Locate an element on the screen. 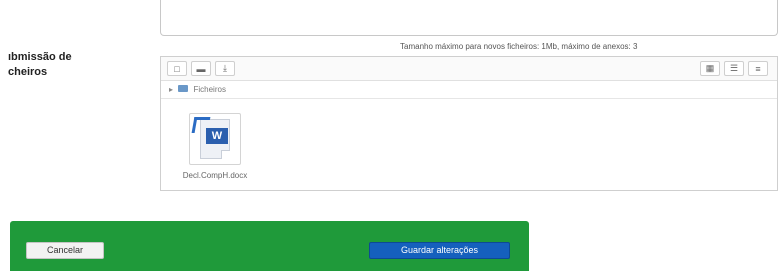  view-tree-button: ≡ is located at coordinates (758, 68).